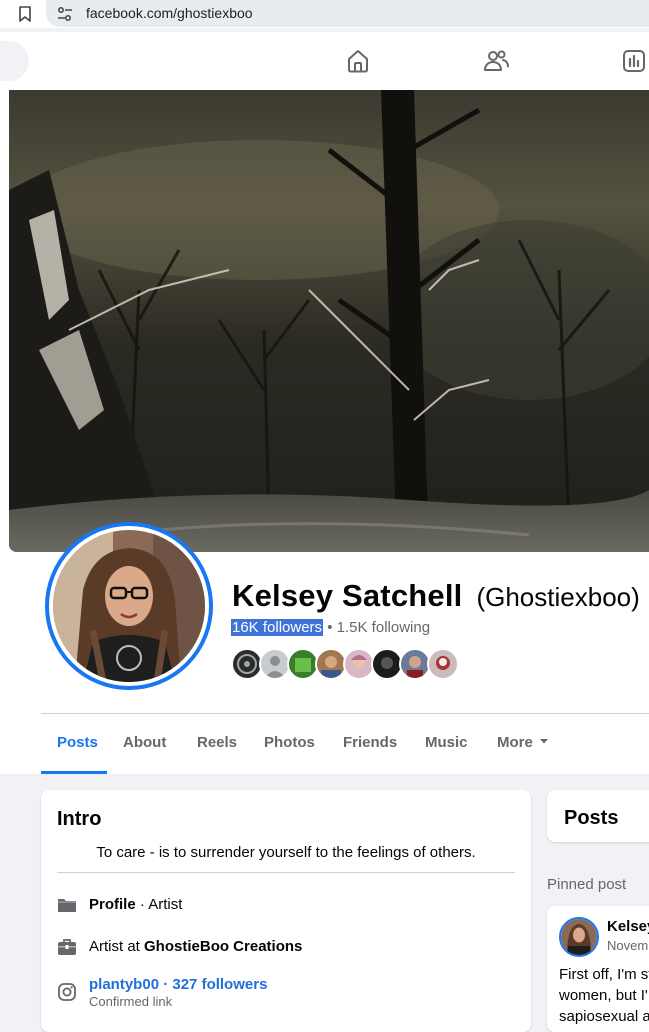  What do you see at coordinates (383, 627) in the screenshot?
I see `following-link: 1.5K following` at bounding box center [383, 627].